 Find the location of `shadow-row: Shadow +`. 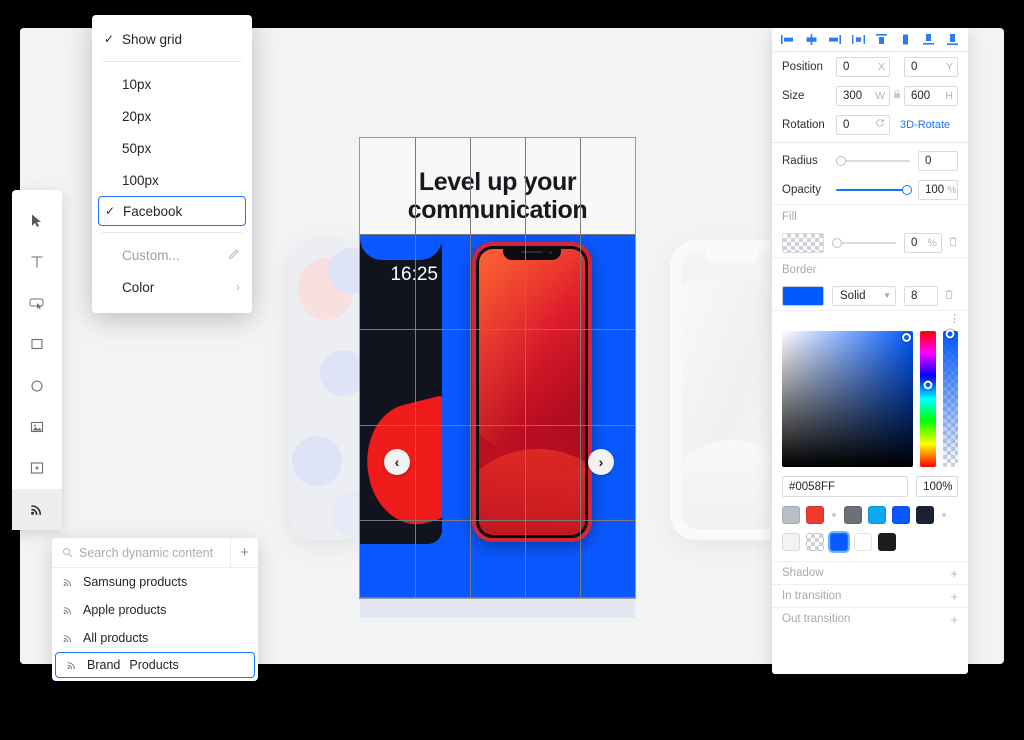

shadow-row: Shadow + is located at coordinates (870, 572).